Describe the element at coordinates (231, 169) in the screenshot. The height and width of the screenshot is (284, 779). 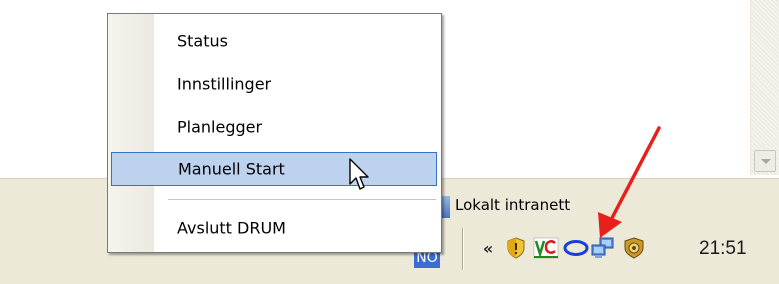
I see `menu-item-label: Manuell Start` at that location.